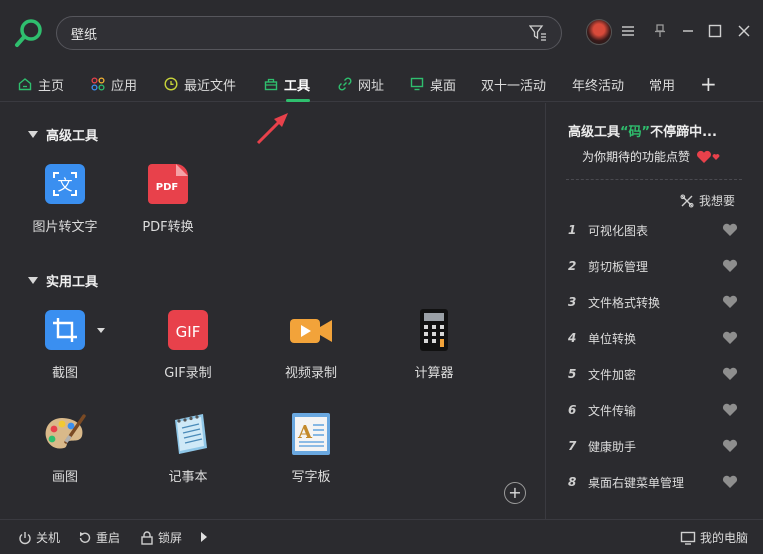  I want to click on section-practical-tools: 实用工具, so click(63, 280).